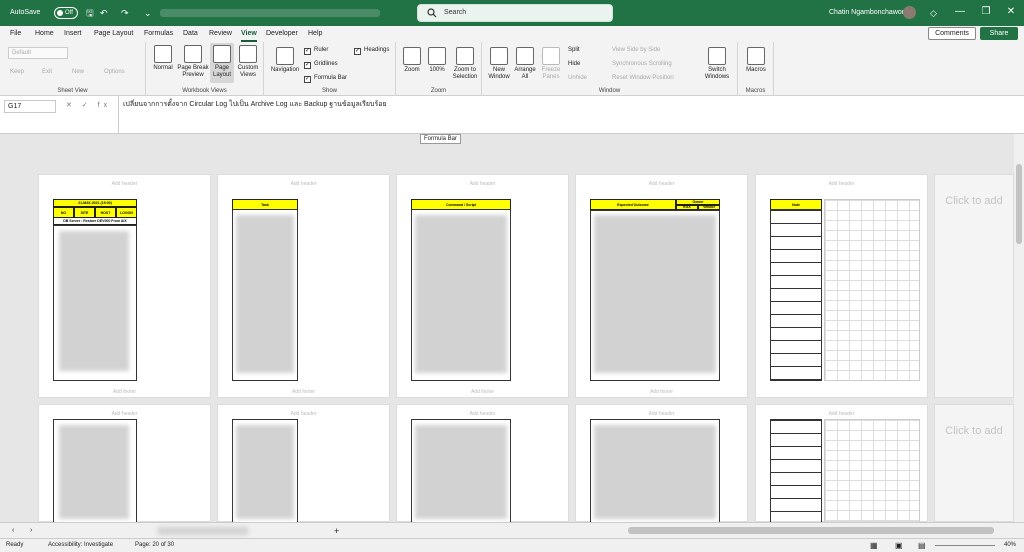  What do you see at coordinates (88, 105) in the screenshot?
I see `formula-controls: ✕ ✓ fx` at bounding box center [88, 105].